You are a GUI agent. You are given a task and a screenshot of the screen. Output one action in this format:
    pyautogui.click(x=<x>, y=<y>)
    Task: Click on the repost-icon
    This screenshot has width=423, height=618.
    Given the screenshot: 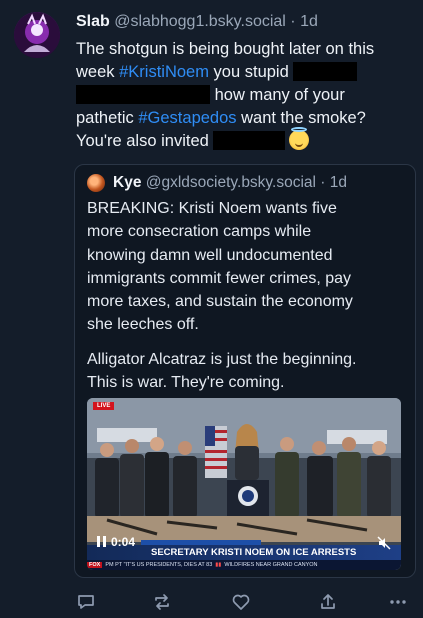 What is the action you would take?
    pyautogui.click(x=162, y=602)
    